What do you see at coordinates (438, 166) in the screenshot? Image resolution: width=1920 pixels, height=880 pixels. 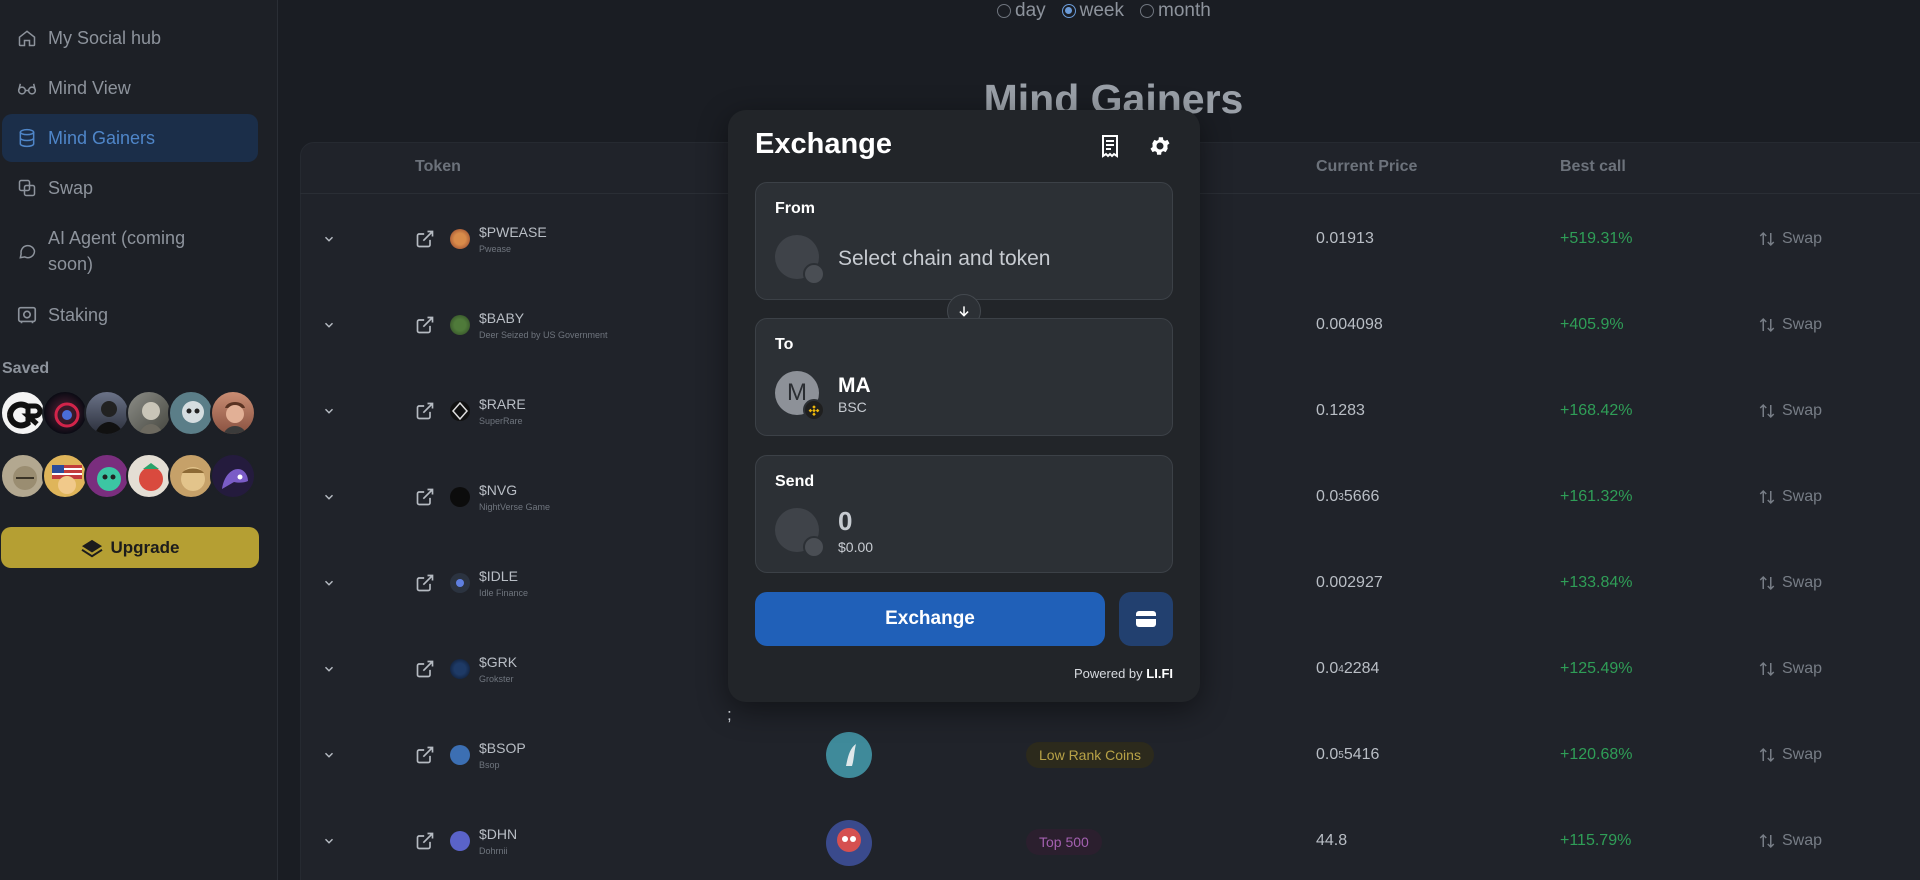 I see `column-header-token: Token` at bounding box center [438, 166].